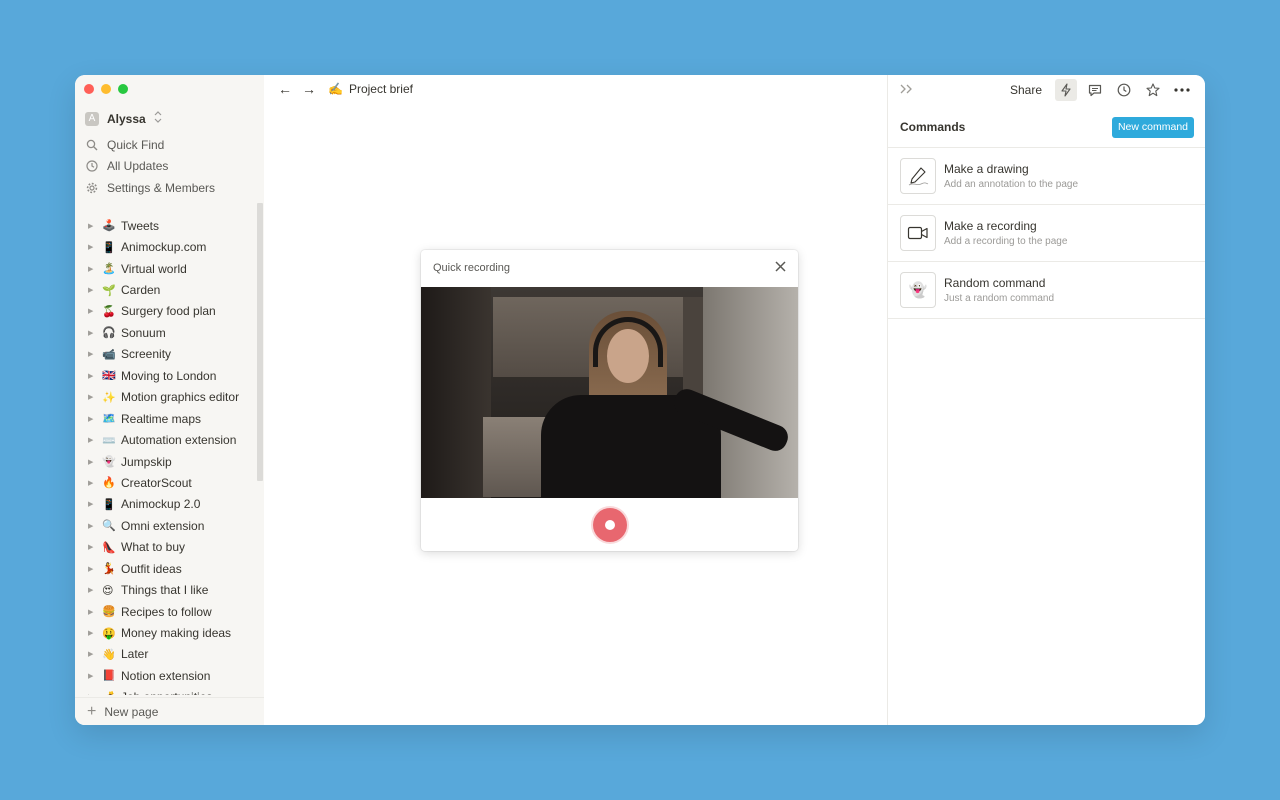  What do you see at coordinates (108, 590) in the screenshot?
I see `page-emoji-icon: 😍` at bounding box center [108, 590].